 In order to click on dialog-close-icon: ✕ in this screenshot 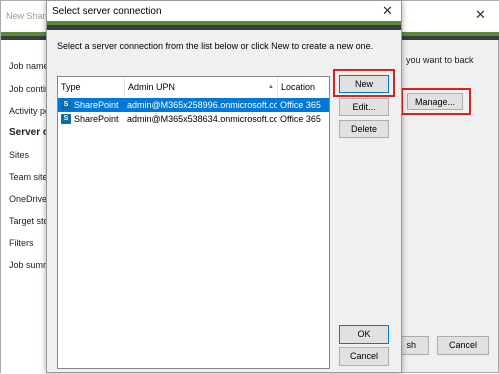, I will do `click(387, 11)`.